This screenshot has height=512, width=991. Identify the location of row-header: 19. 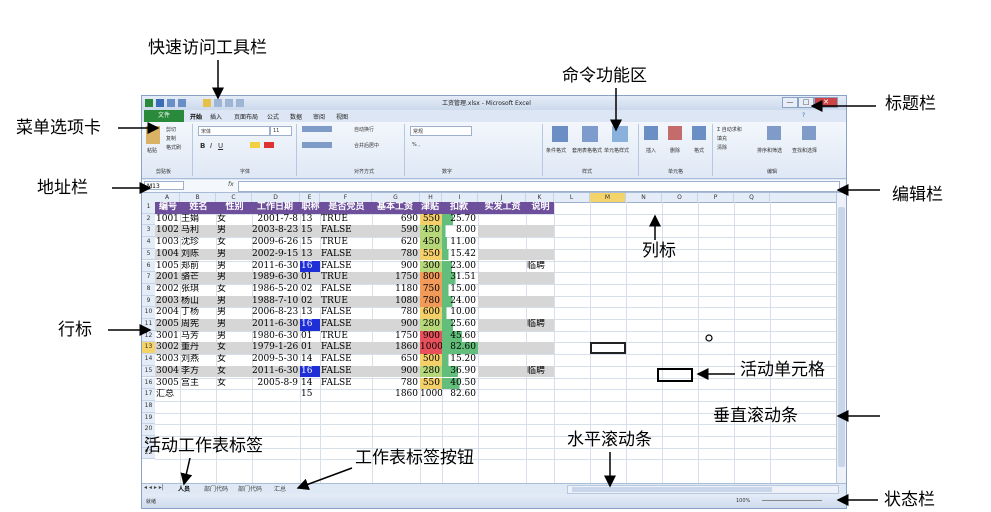
(148, 418).